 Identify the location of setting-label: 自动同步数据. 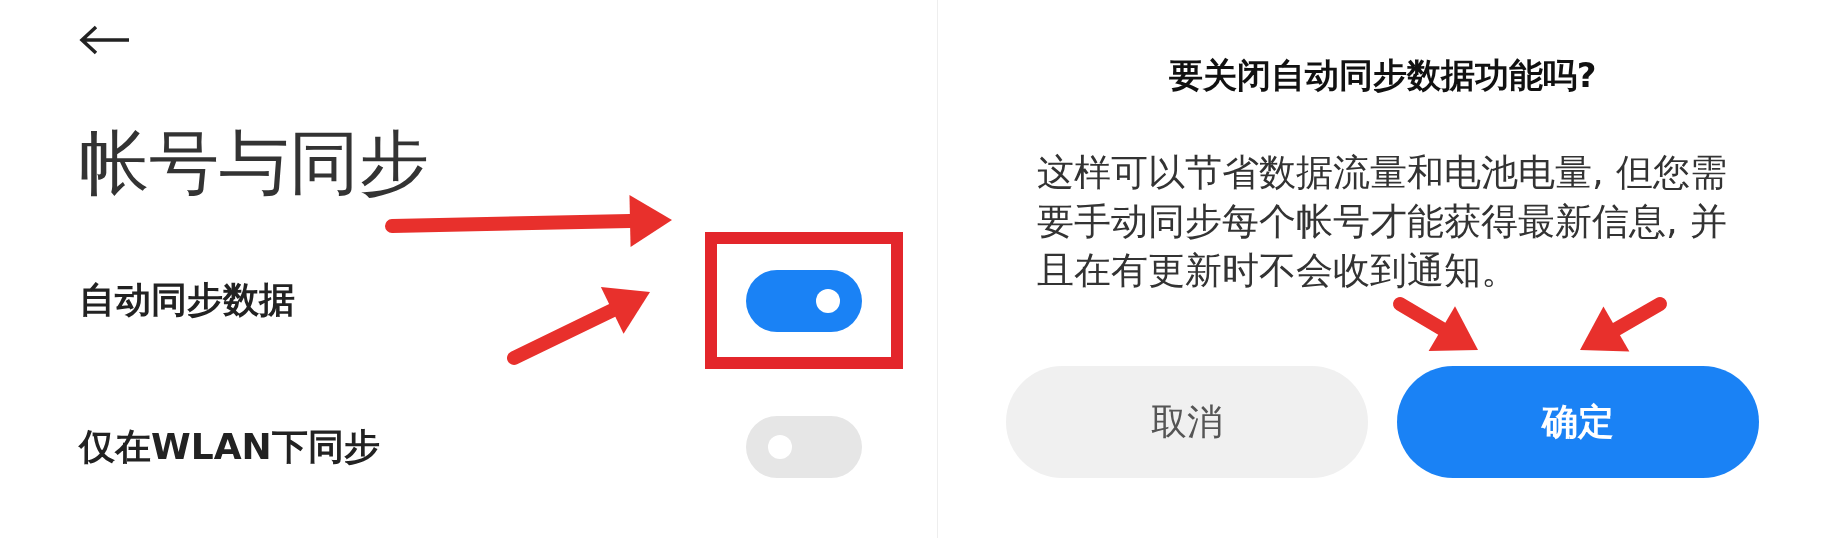
(187, 300).